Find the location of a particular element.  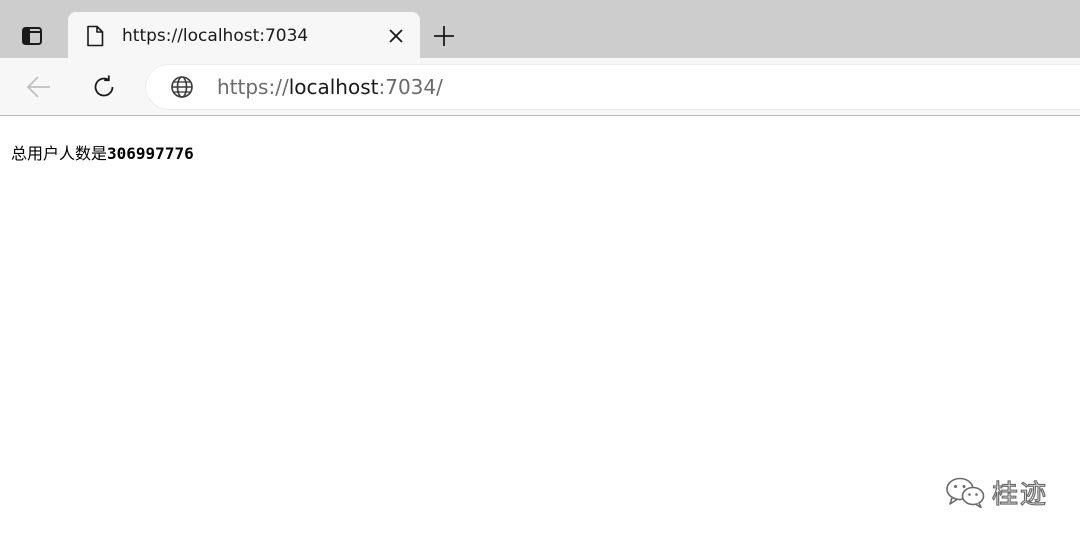

url-text: https://localhost:7034/ is located at coordinates (330, 87).